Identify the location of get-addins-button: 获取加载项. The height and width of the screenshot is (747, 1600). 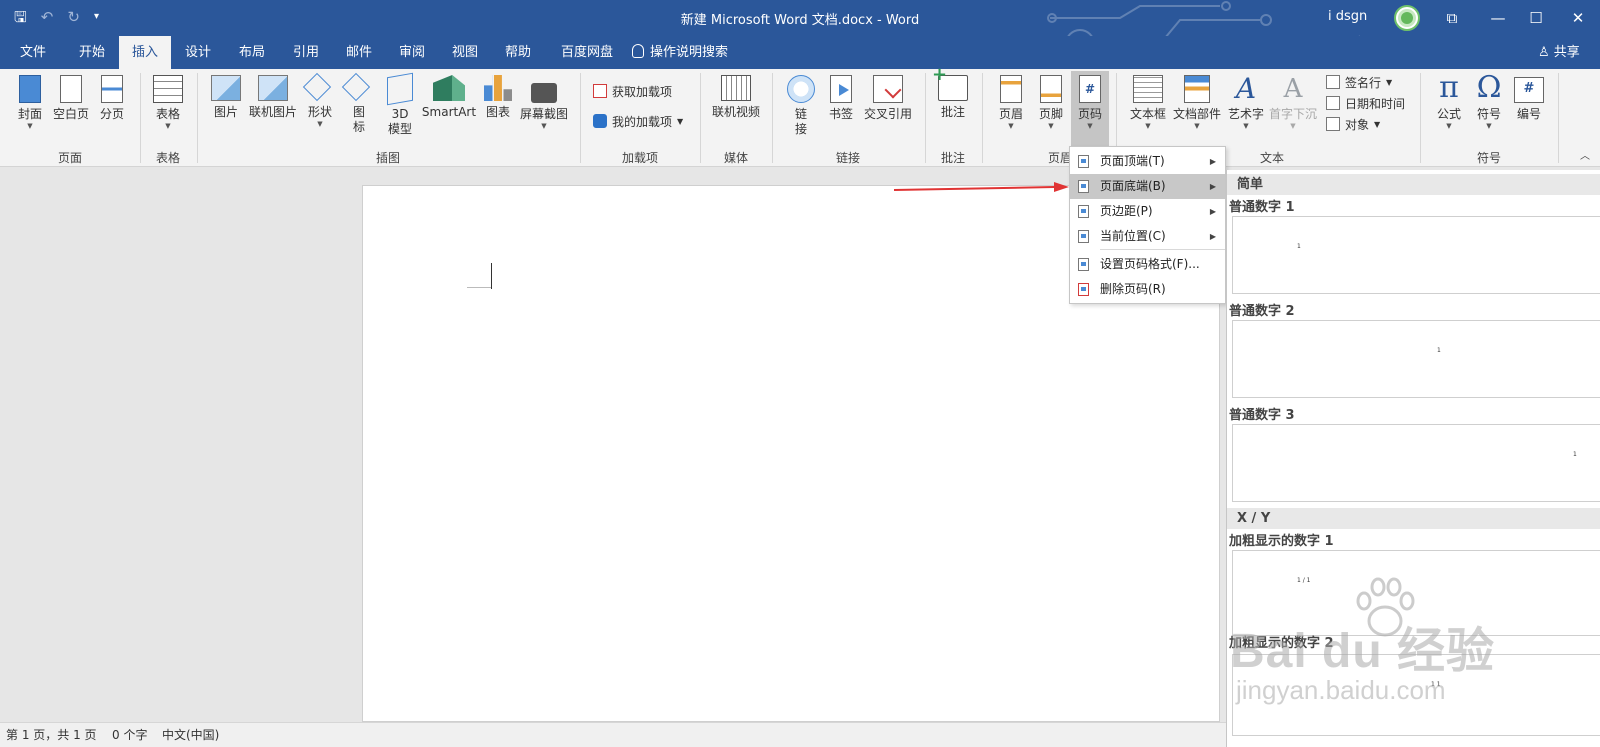
(632, 91).